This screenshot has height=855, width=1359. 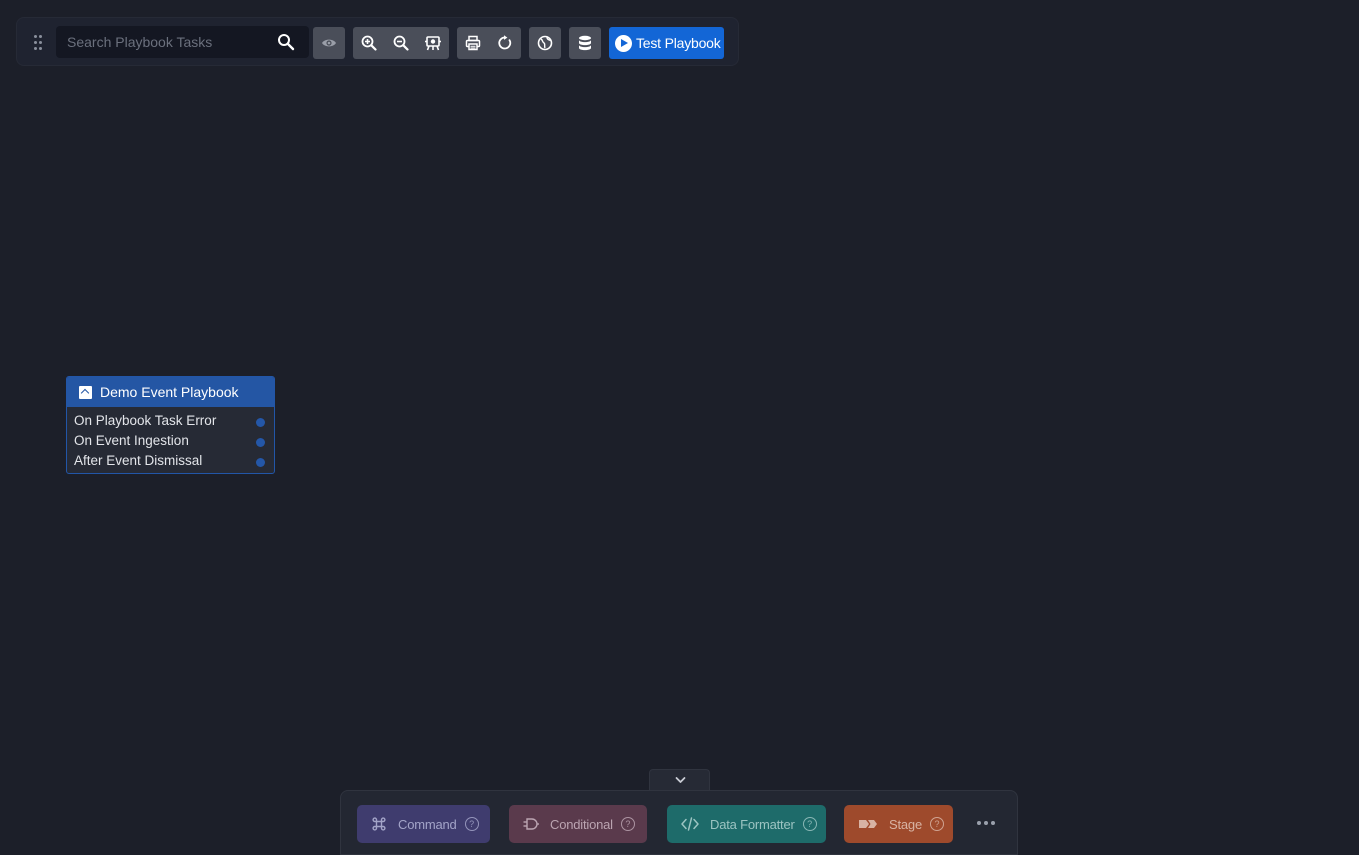 What do you see at coordinates (905, 824) in the screenshot?
I see `stage-task-label: Stage` at bounding box center [905, 824].